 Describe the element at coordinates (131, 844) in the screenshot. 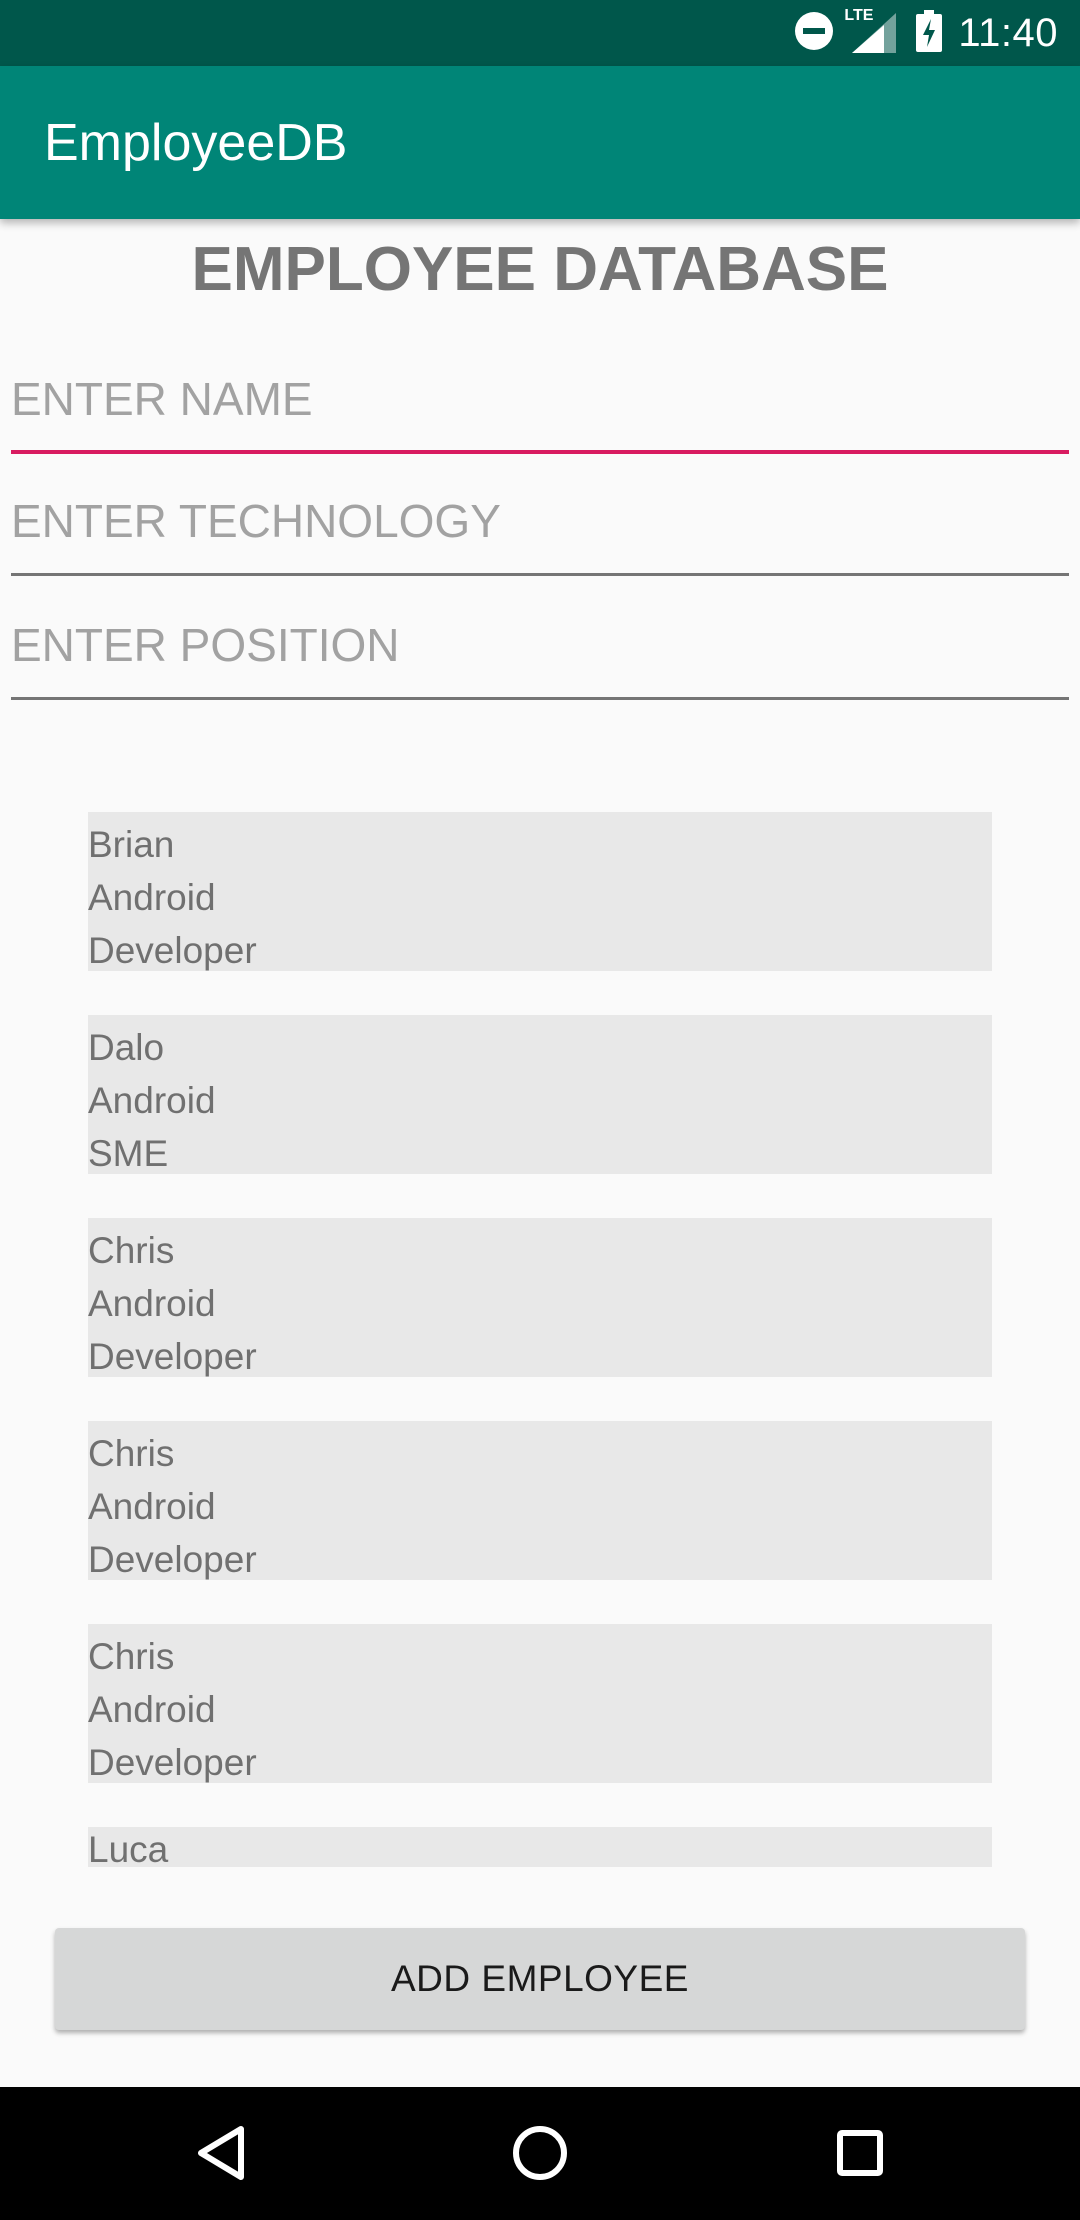

I see `employee-name: Brian` at that location.